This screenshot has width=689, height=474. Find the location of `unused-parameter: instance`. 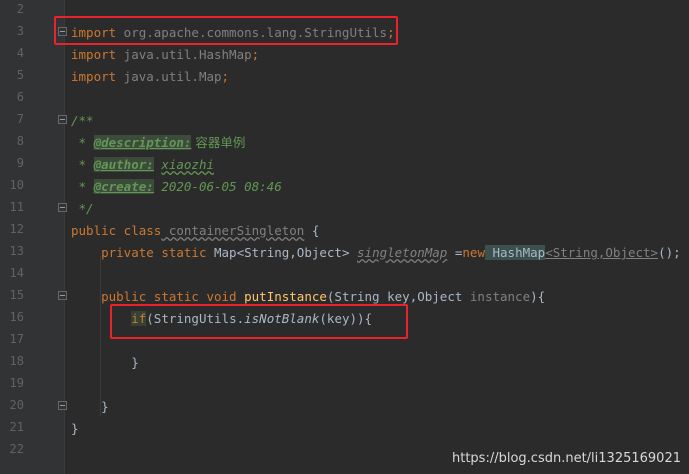

unused-parameter: instance is located at coordinates (500, 296).